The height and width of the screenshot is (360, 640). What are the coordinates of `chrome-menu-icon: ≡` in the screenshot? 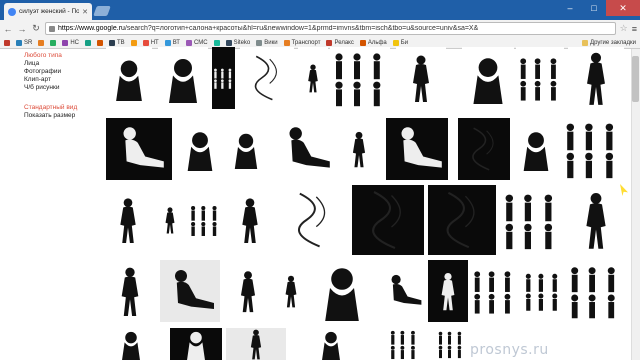 It's located at (634, 29).